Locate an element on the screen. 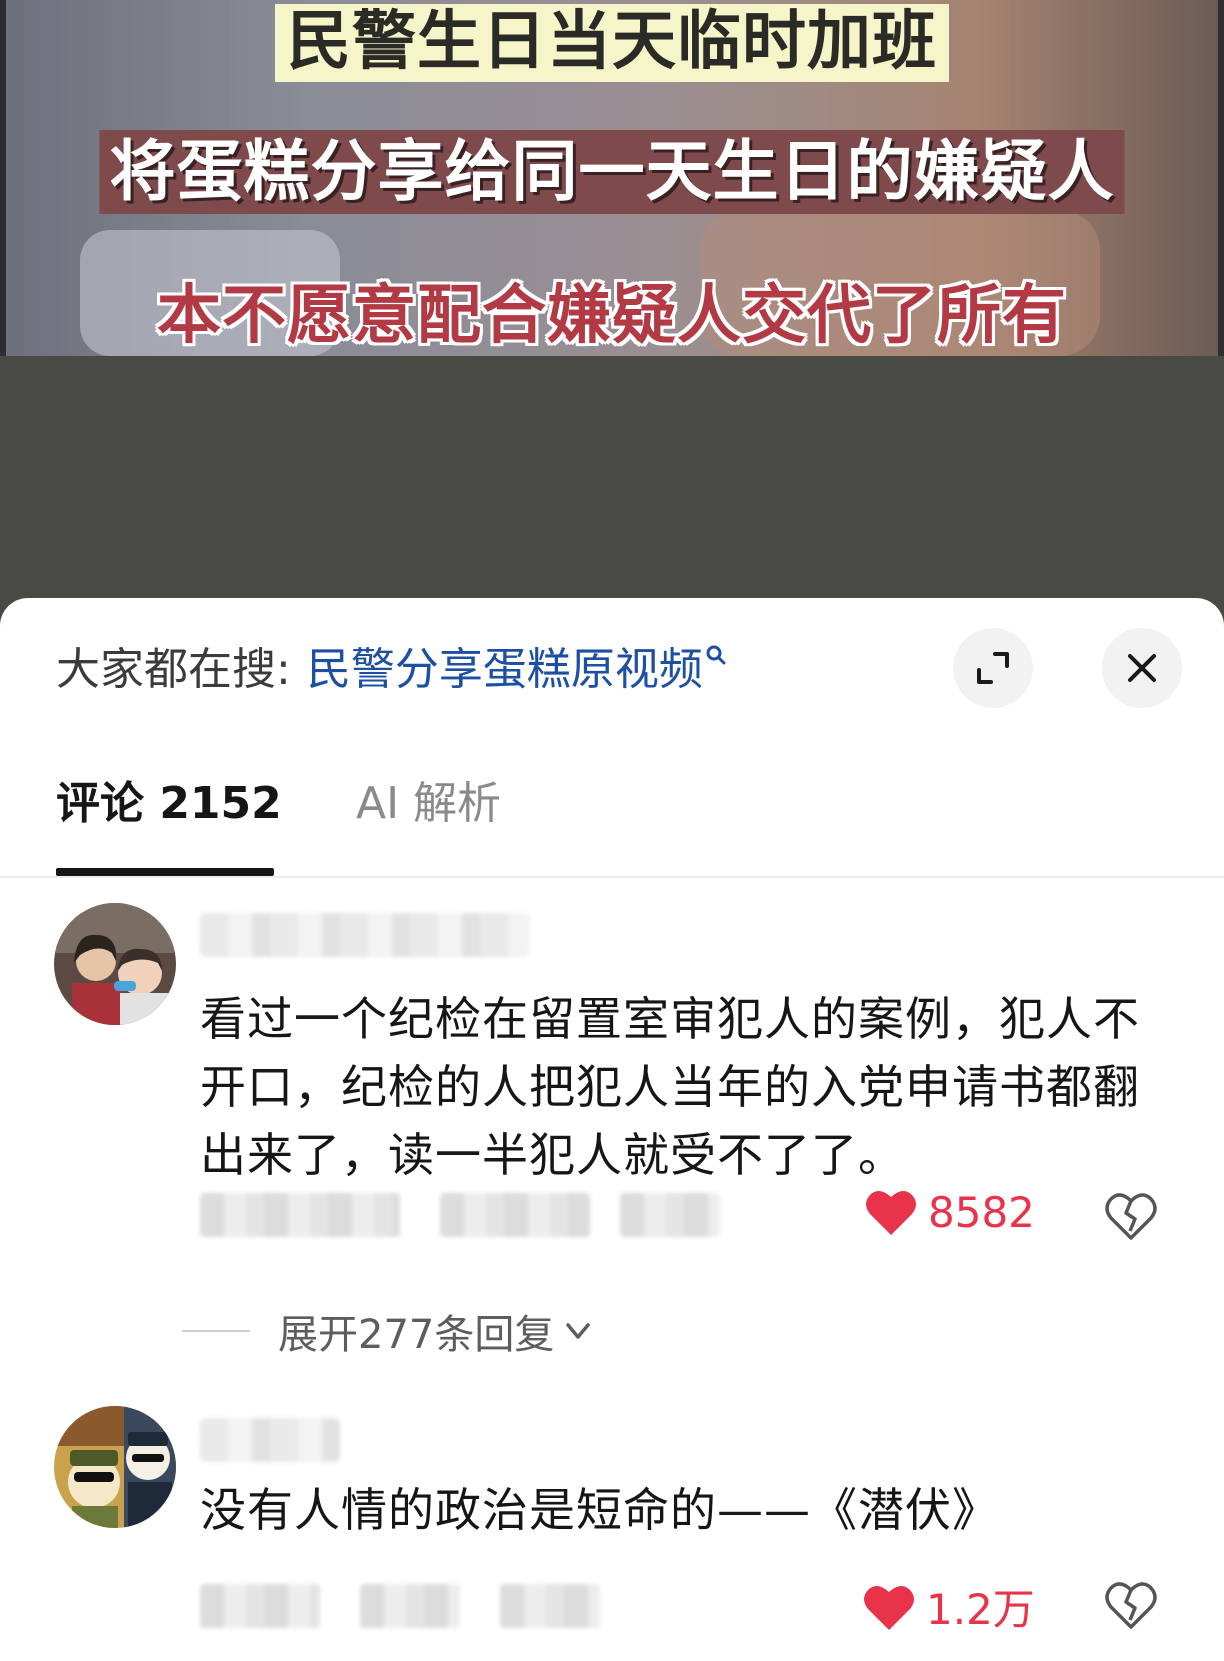  like-button: 1.2万 is located at coordinates (948, 1606).